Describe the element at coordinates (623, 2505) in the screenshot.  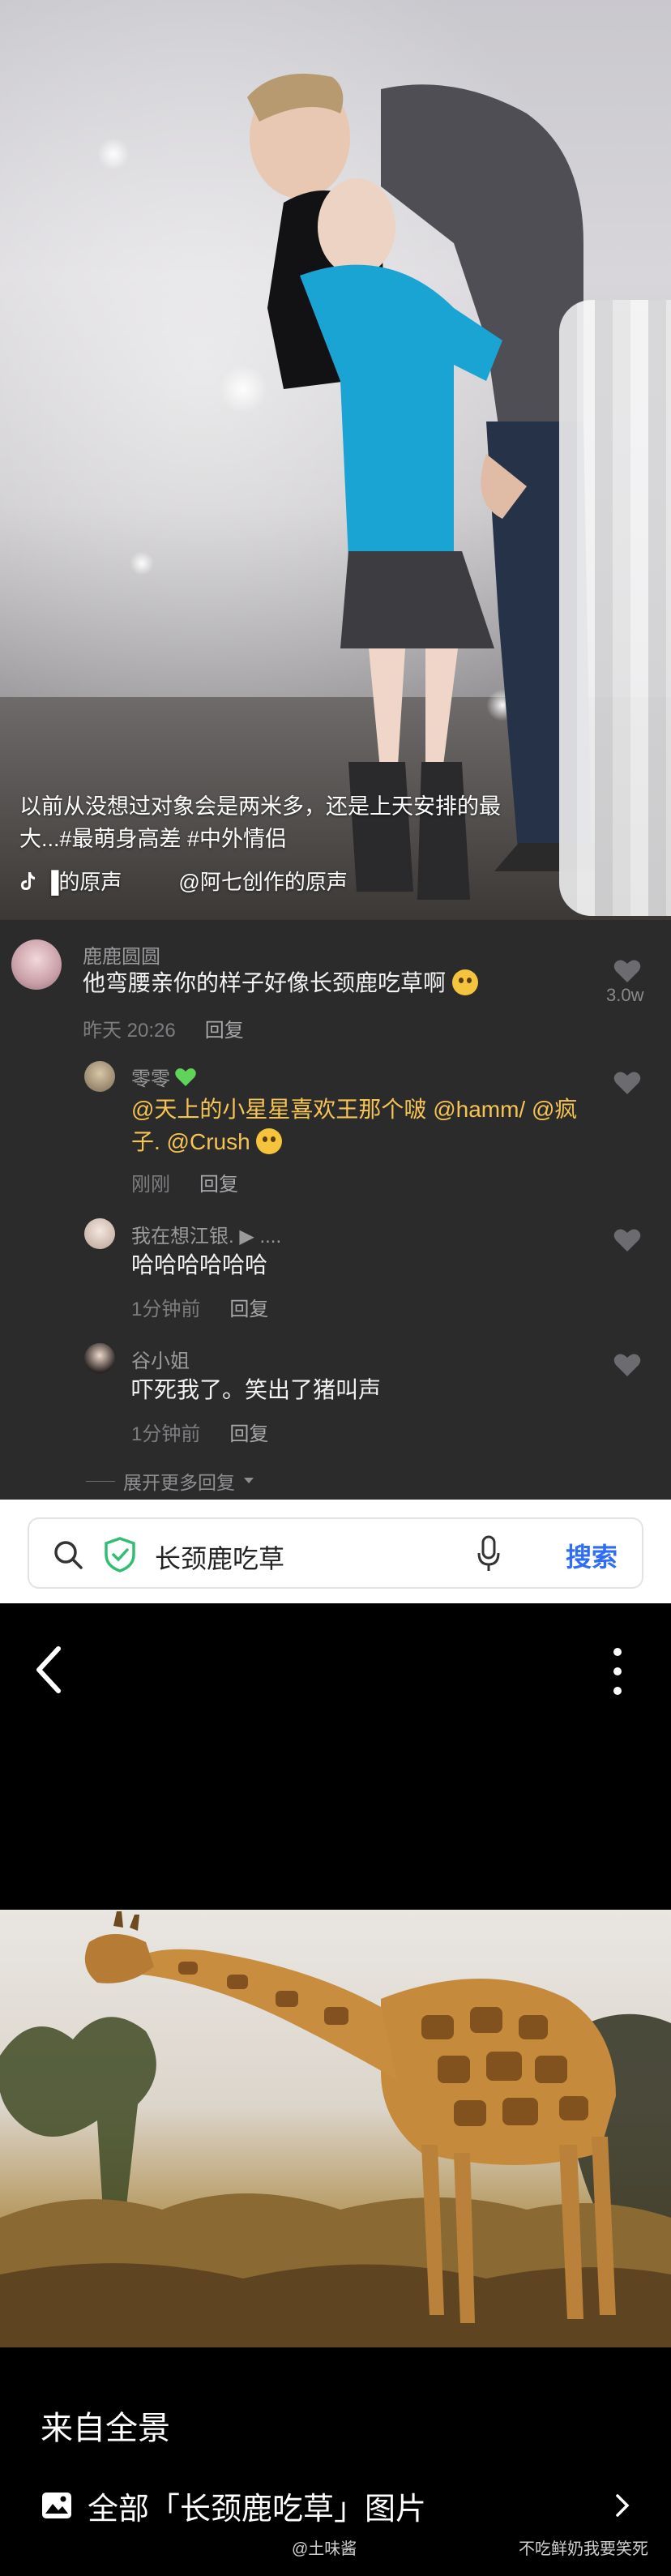
I see `chevron-right-icon` at that location.